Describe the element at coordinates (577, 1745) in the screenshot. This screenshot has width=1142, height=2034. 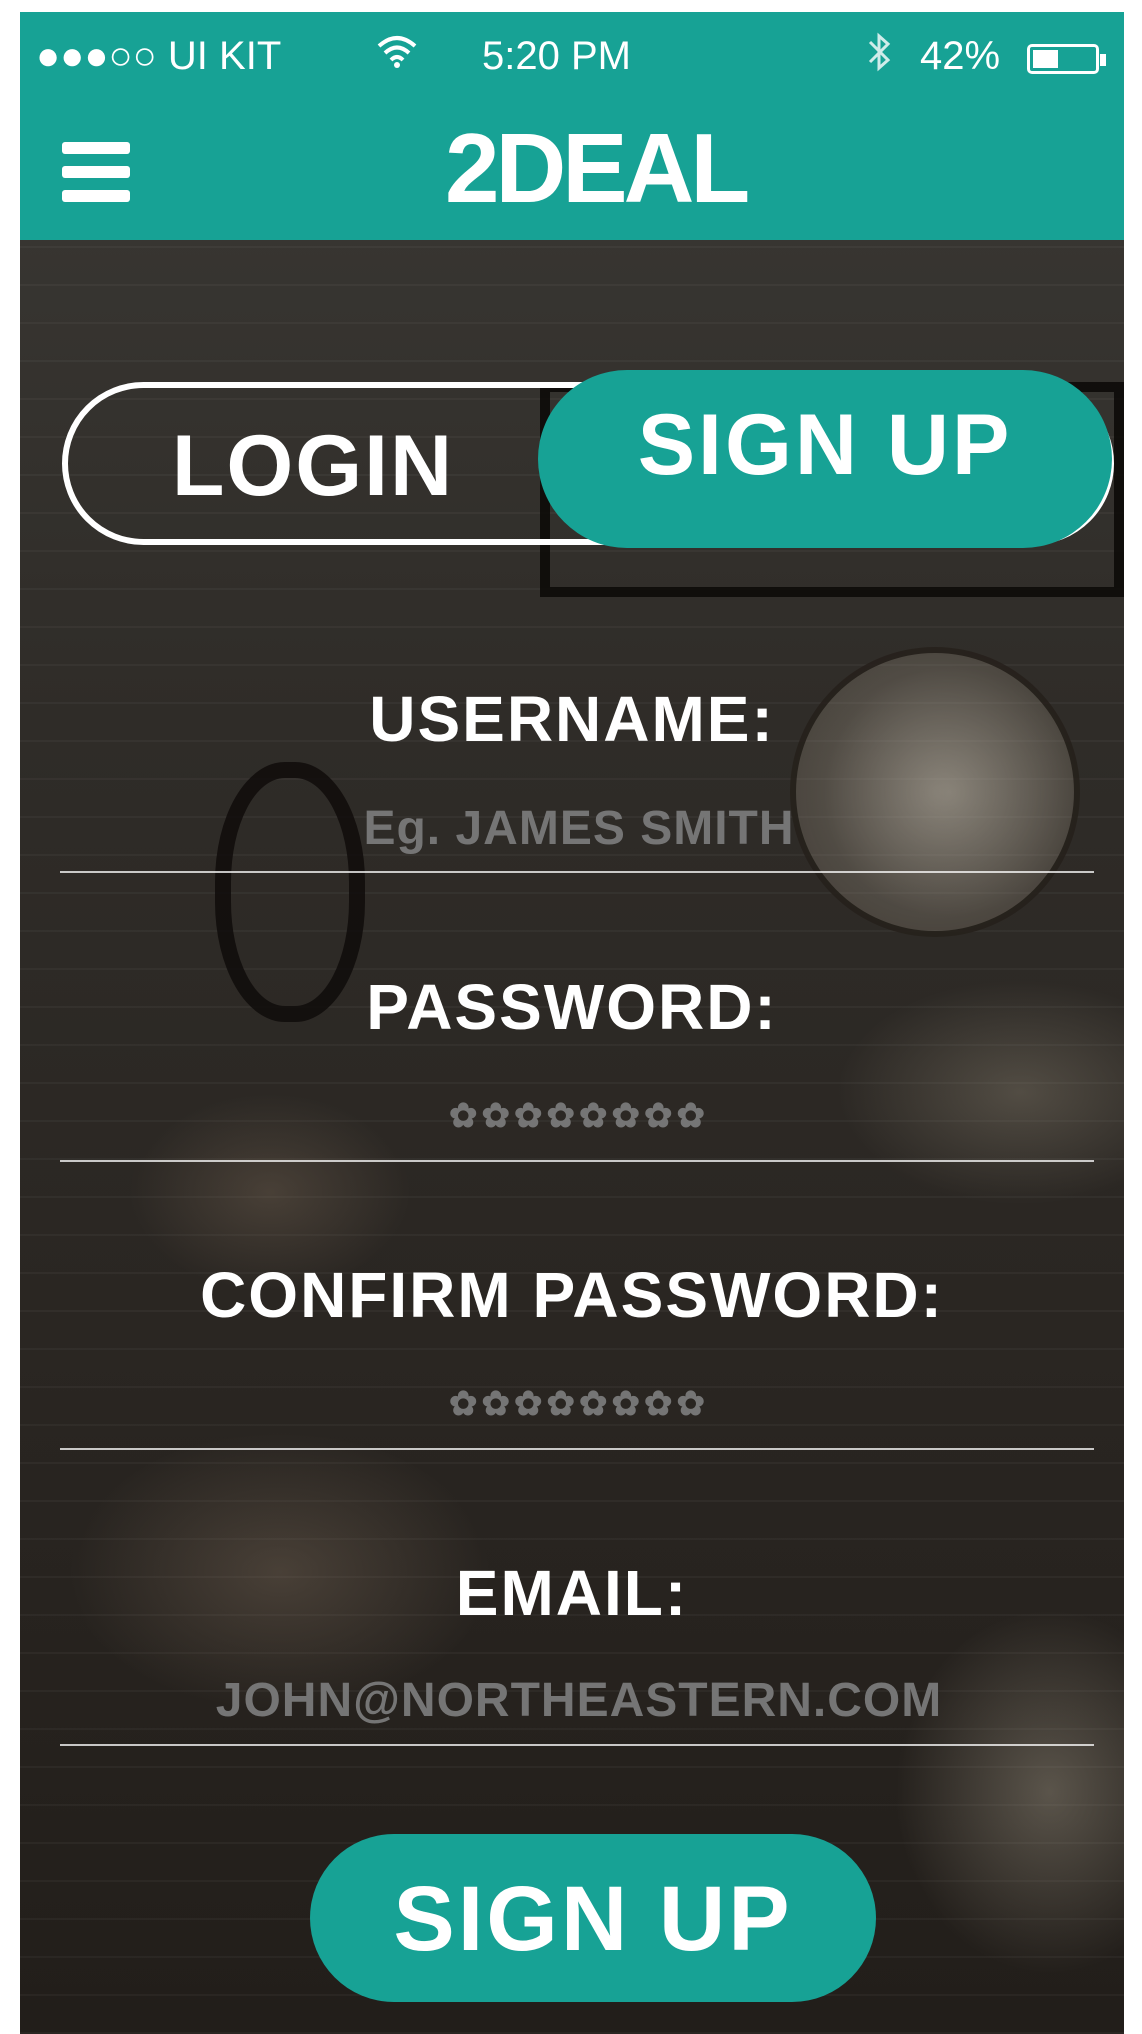
I see `email-underline` at that location.